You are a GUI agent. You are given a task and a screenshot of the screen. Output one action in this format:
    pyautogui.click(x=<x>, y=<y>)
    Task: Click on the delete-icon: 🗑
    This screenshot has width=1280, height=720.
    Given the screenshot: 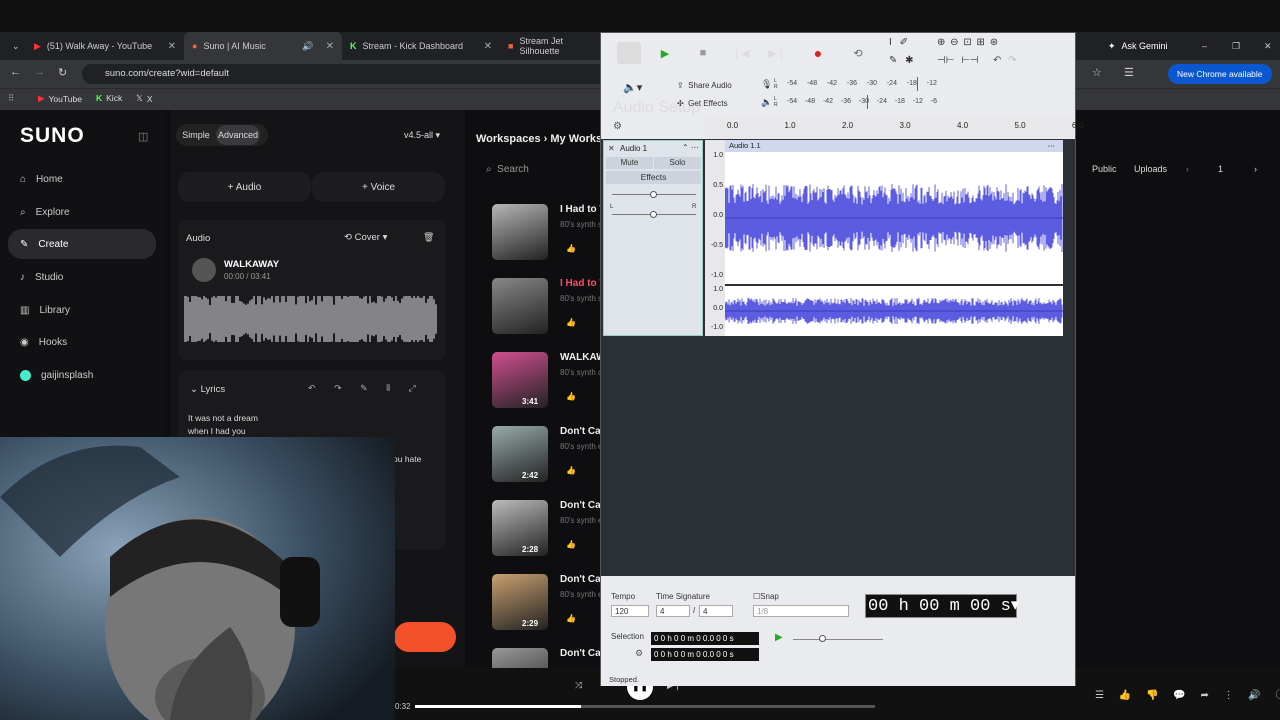 What is the action you would take?
    pyautogui.click(x=428, y=237)
    